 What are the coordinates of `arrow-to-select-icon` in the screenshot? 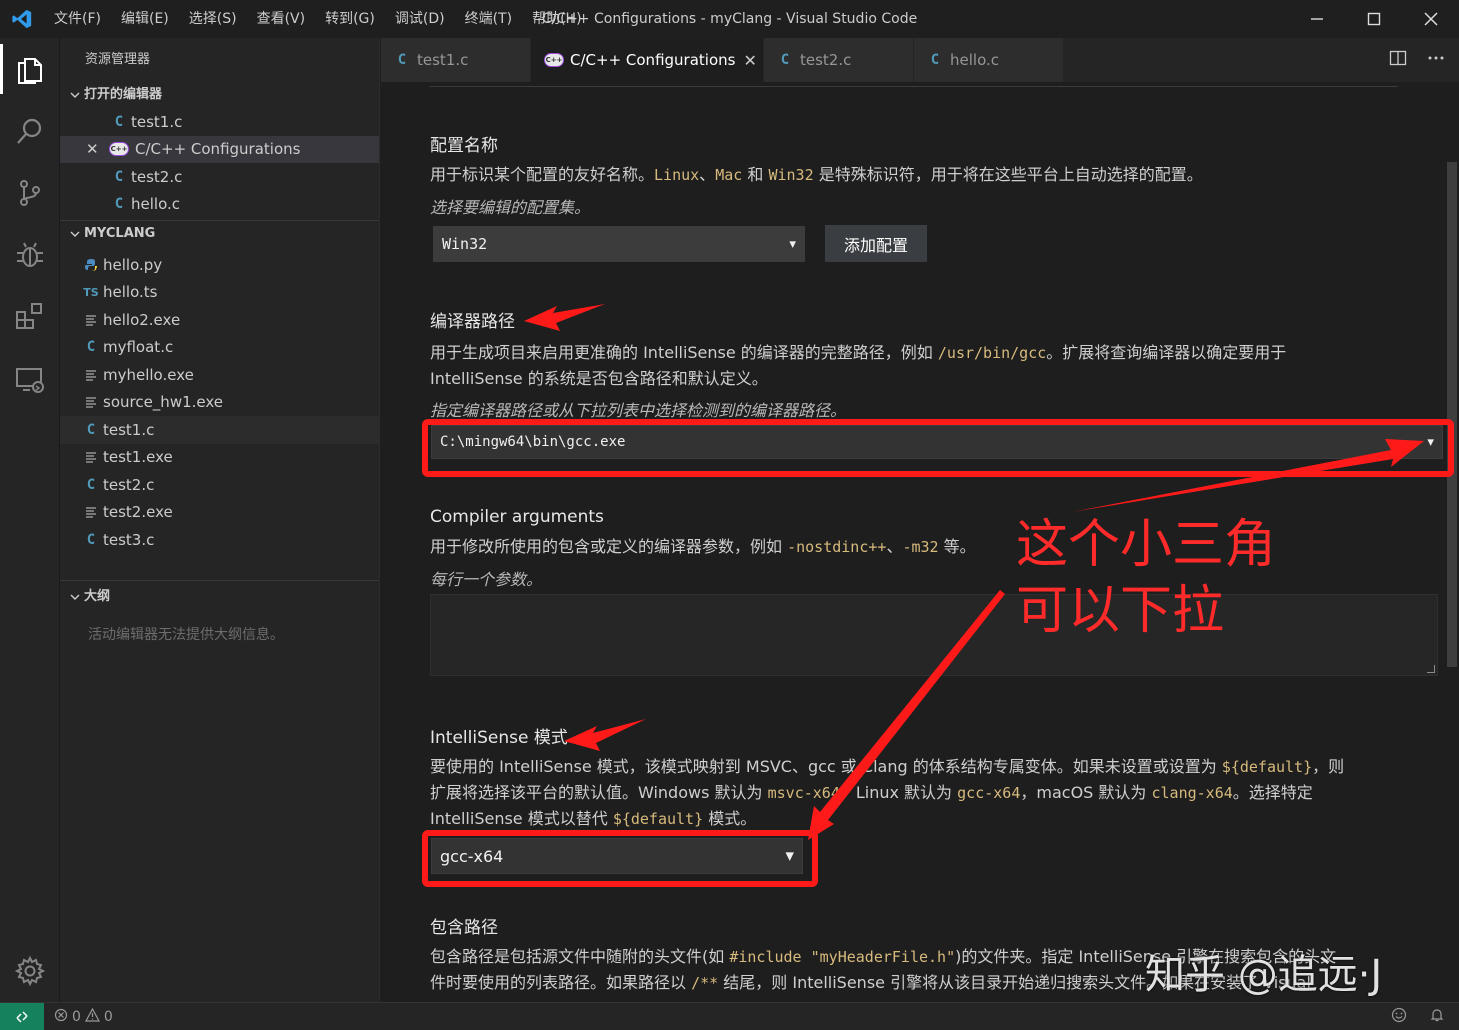 It's located at (906, 715).